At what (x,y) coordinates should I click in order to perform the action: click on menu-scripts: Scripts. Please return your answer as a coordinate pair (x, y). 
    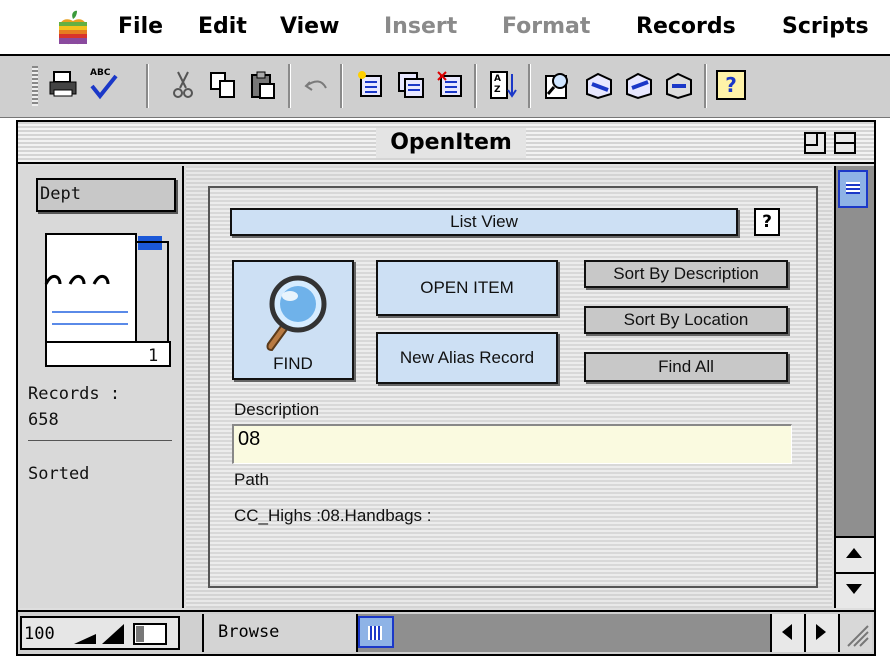
    Looking at the image, I should click on (825, 26).